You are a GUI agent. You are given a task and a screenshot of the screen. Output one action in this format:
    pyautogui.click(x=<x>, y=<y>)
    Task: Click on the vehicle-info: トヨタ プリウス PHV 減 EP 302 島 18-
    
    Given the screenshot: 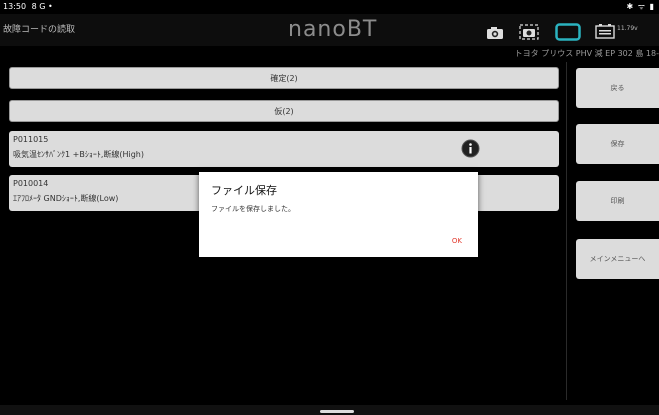 What is the action you would take?
    pyautogui.click(x=586, y=53)
    